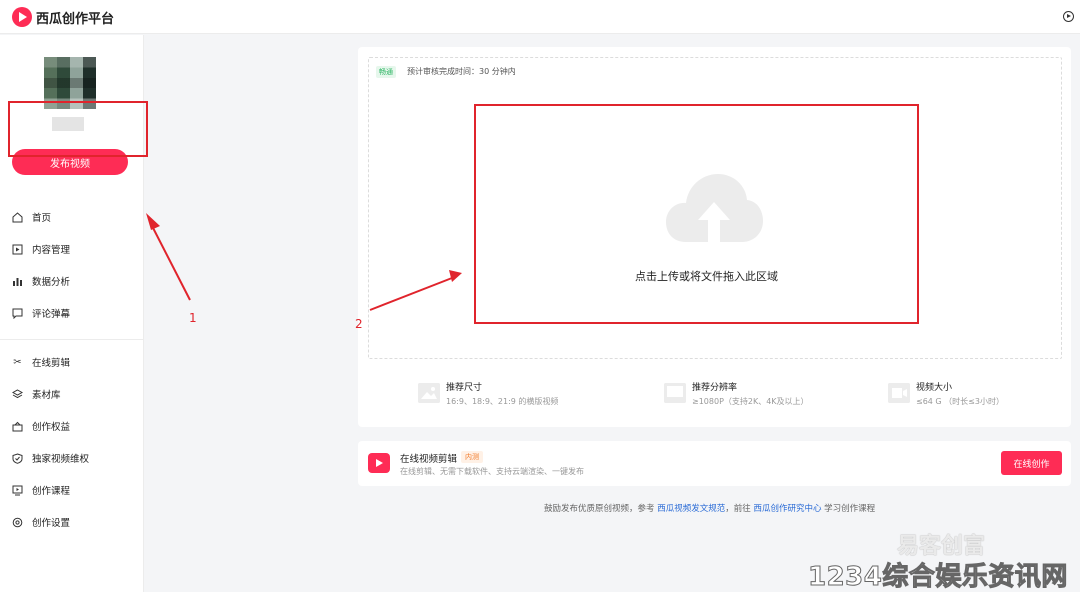 Image resolution: width=1080 pixels, height=592 pixels. Describe the element at coordinates (492, 471) in the screenshot. I see `editor-description: 在线剪辑、无需下载软件、支持云端渲染、一键发布` at that location.